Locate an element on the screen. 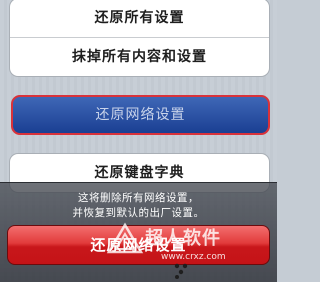 This screenshot has height=282, width=320. action-sheet-message-line2: 并恢复到默认的出厂设置。 is located at coordinates (138, 213).